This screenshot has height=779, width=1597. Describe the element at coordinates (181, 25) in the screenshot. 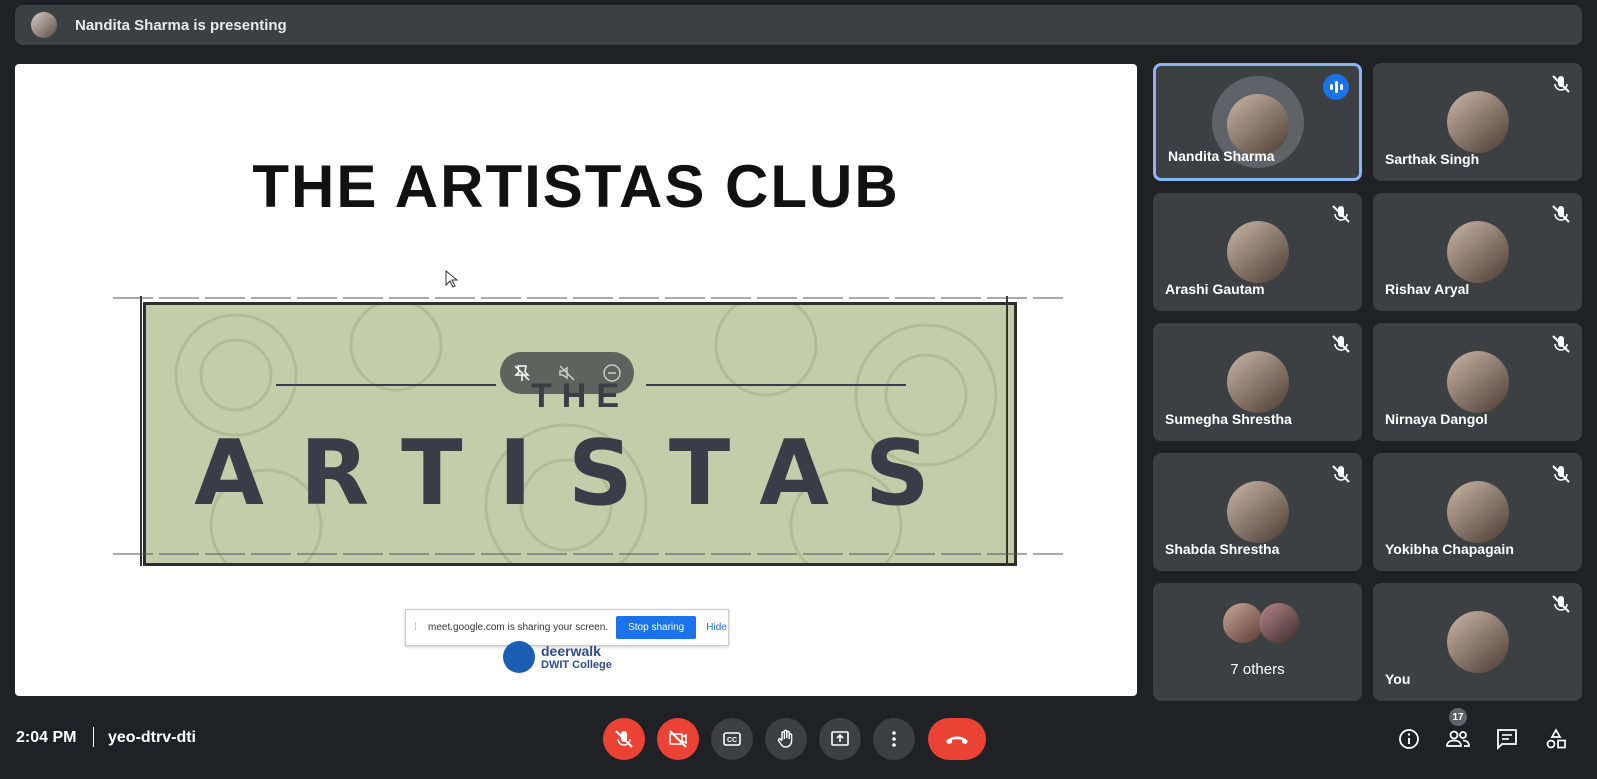

I see `presenting-text: Nandita Sharma is presenting` at that location.